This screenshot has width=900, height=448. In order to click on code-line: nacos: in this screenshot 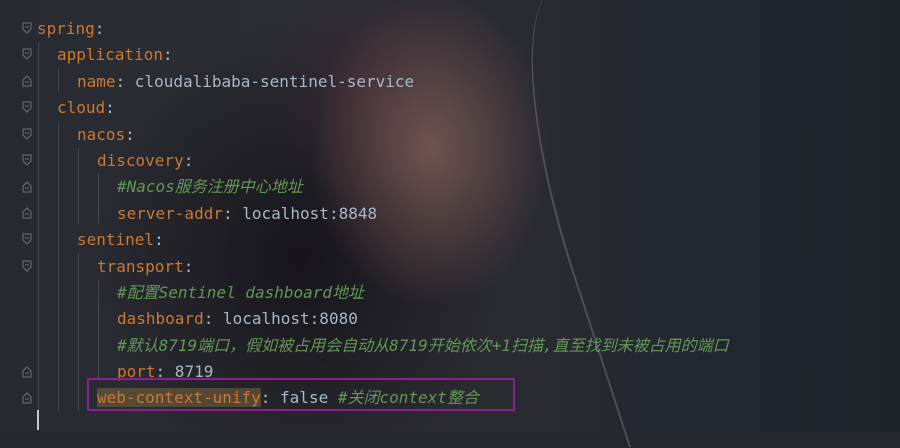, I will do `click(468, 135)`.